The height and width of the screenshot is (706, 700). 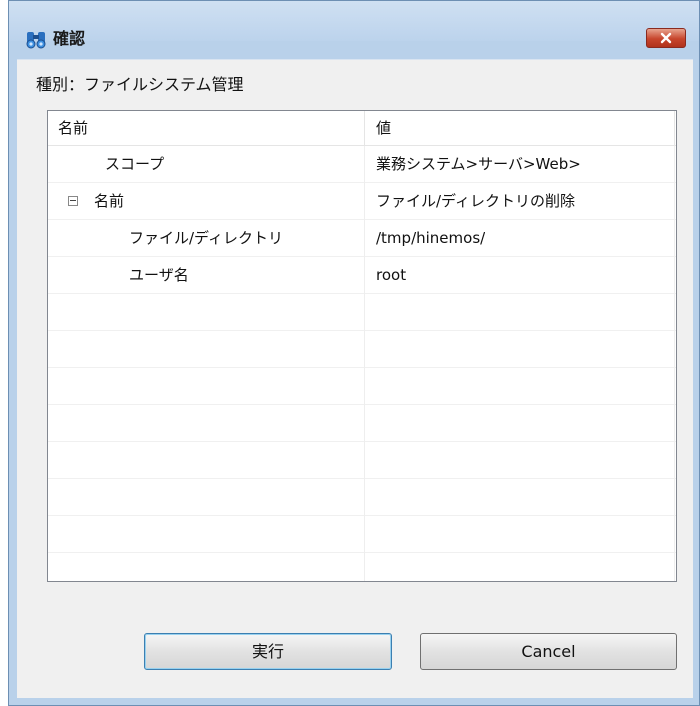 What do you see at coordinates (268, 651) in the screenshot?
I see `execute-button: 実行` at bounding box center [268, 651].